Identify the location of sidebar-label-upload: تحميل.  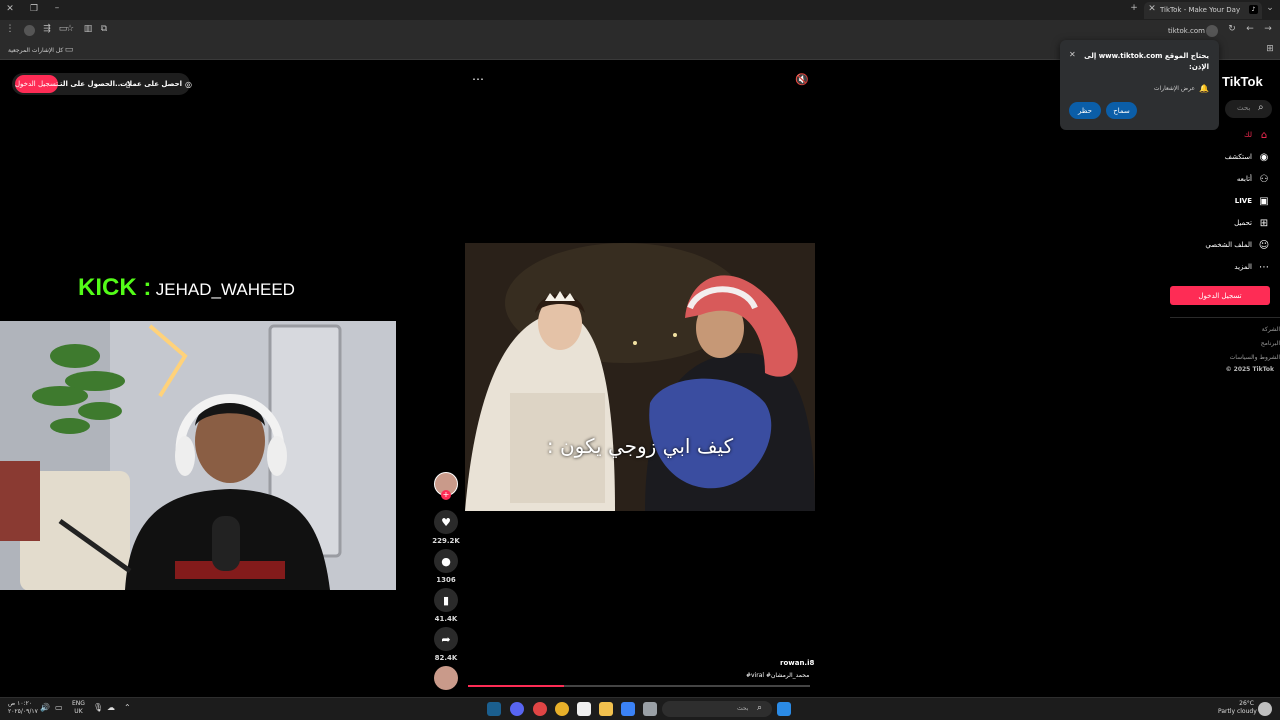
(1243, 223).